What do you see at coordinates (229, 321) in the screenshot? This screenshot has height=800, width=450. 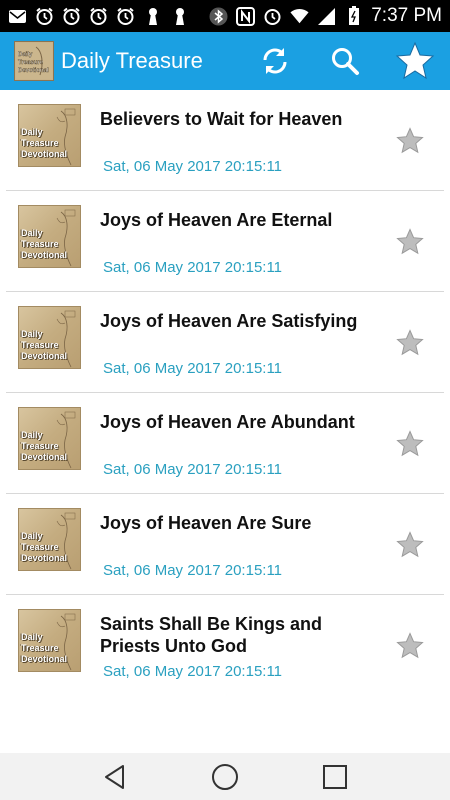 I see `item-title: Joys of Heaven Are Satisfying` at bounding box center [229, 321].